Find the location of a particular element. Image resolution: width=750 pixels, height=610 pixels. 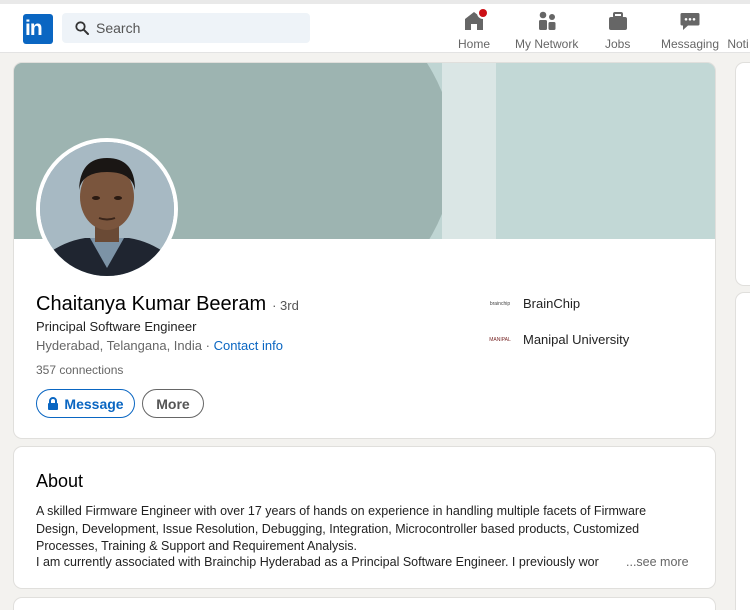

message-button-label: Message is located at coordinates (94, 403).